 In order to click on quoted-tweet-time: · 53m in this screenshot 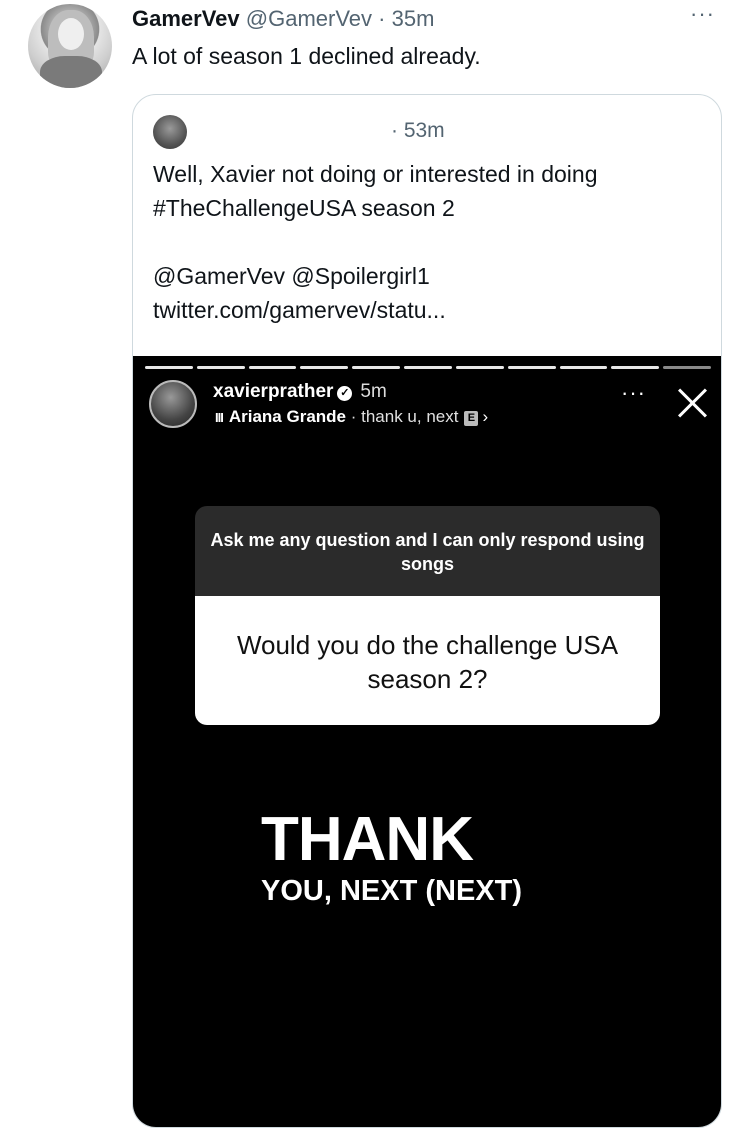, I will do `click(418, 131)`.